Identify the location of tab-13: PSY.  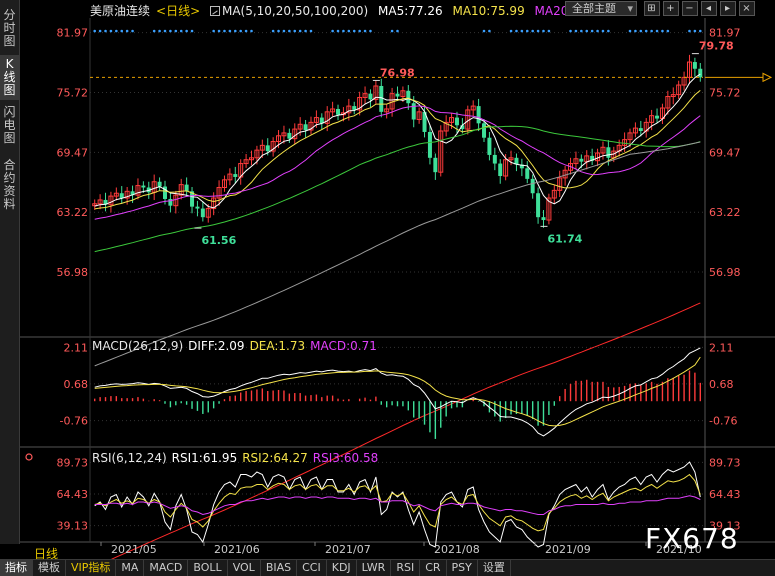
(462, 568).